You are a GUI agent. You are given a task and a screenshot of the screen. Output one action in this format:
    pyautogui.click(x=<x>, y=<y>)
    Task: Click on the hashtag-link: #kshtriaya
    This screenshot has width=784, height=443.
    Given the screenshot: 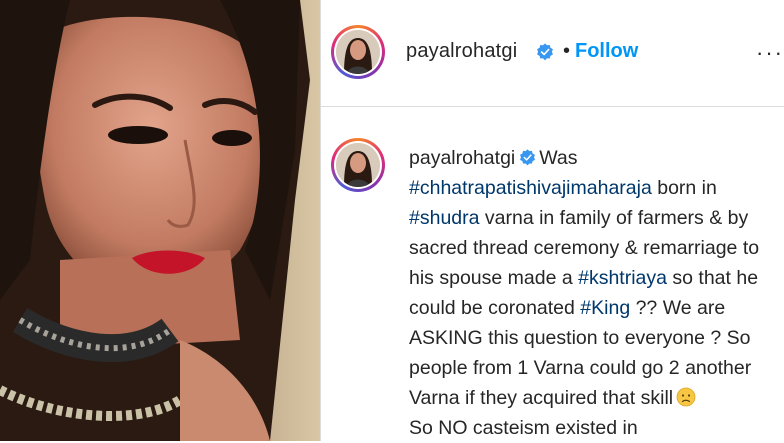 What is the action you would take?
    pyautogui.click(x=622, y=278)
    